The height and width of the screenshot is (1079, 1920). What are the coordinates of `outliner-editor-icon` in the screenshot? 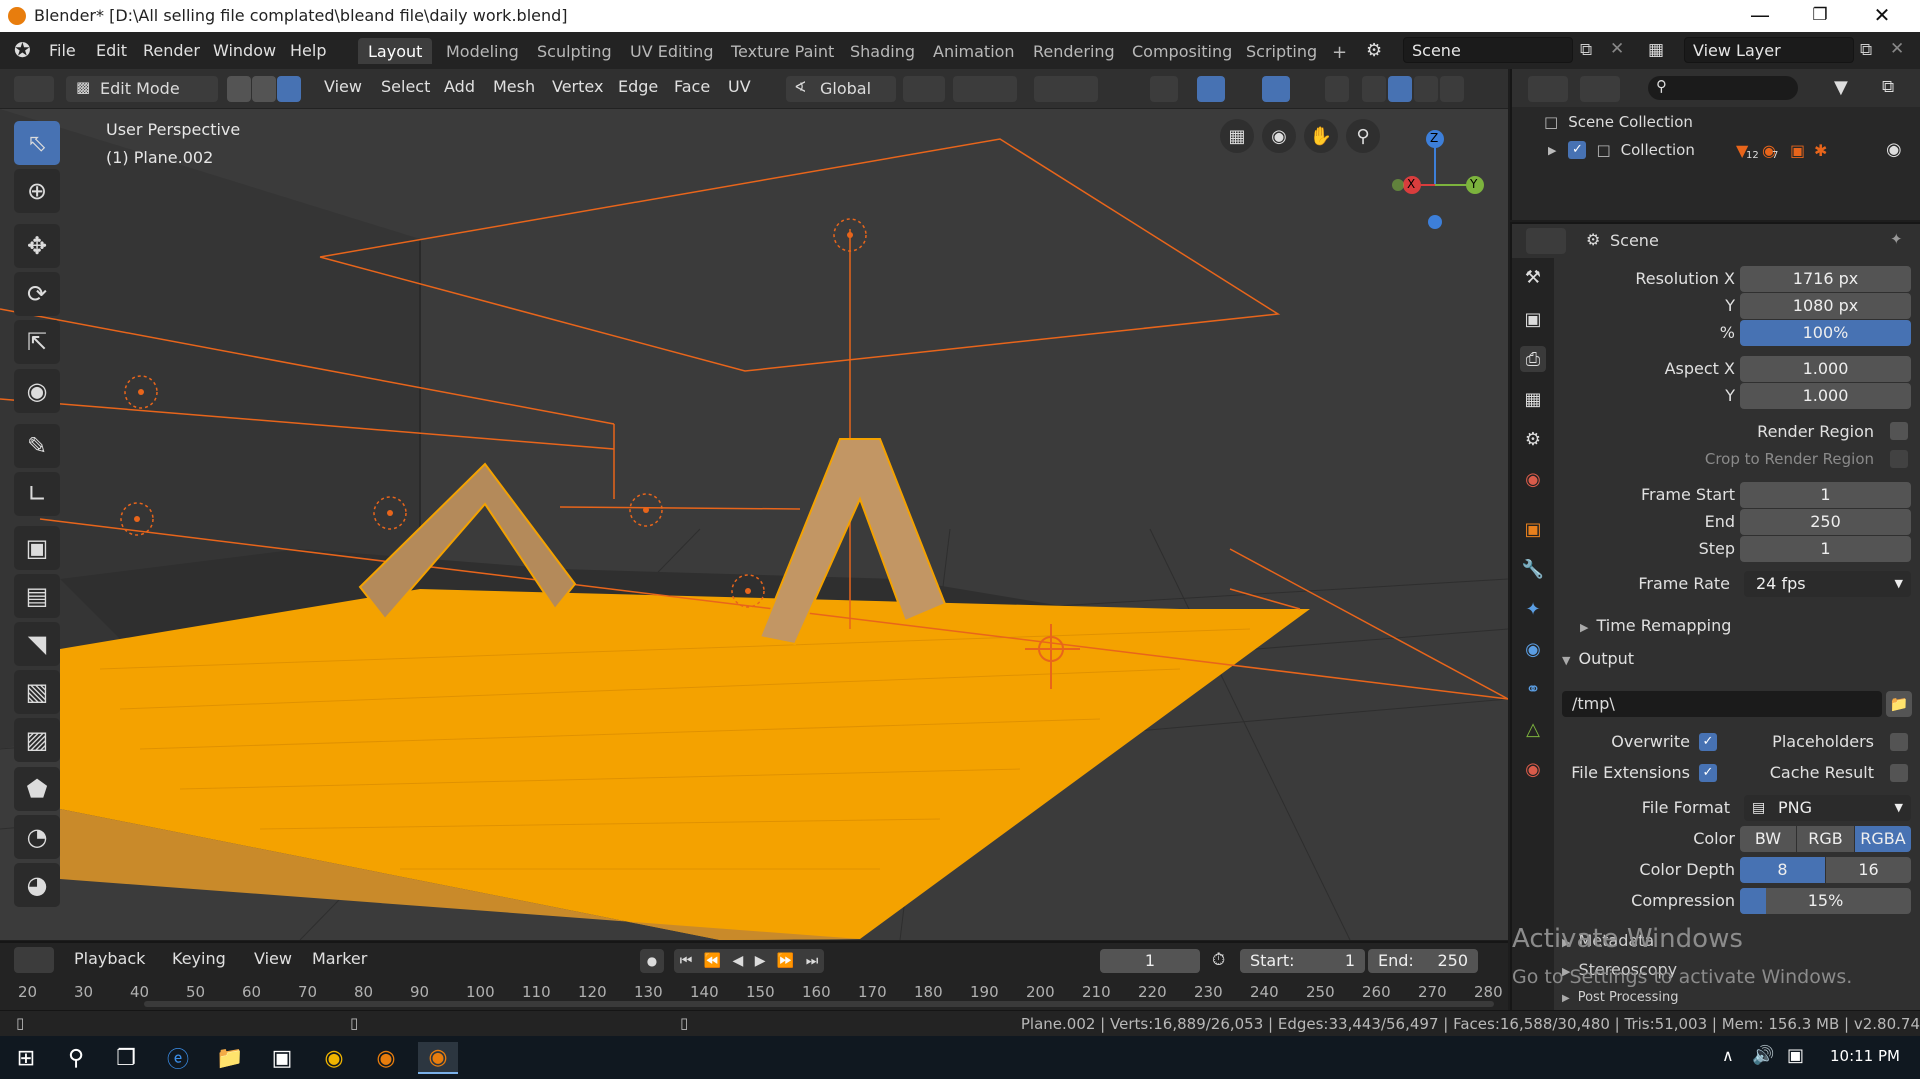 It's located at (1548, 89).